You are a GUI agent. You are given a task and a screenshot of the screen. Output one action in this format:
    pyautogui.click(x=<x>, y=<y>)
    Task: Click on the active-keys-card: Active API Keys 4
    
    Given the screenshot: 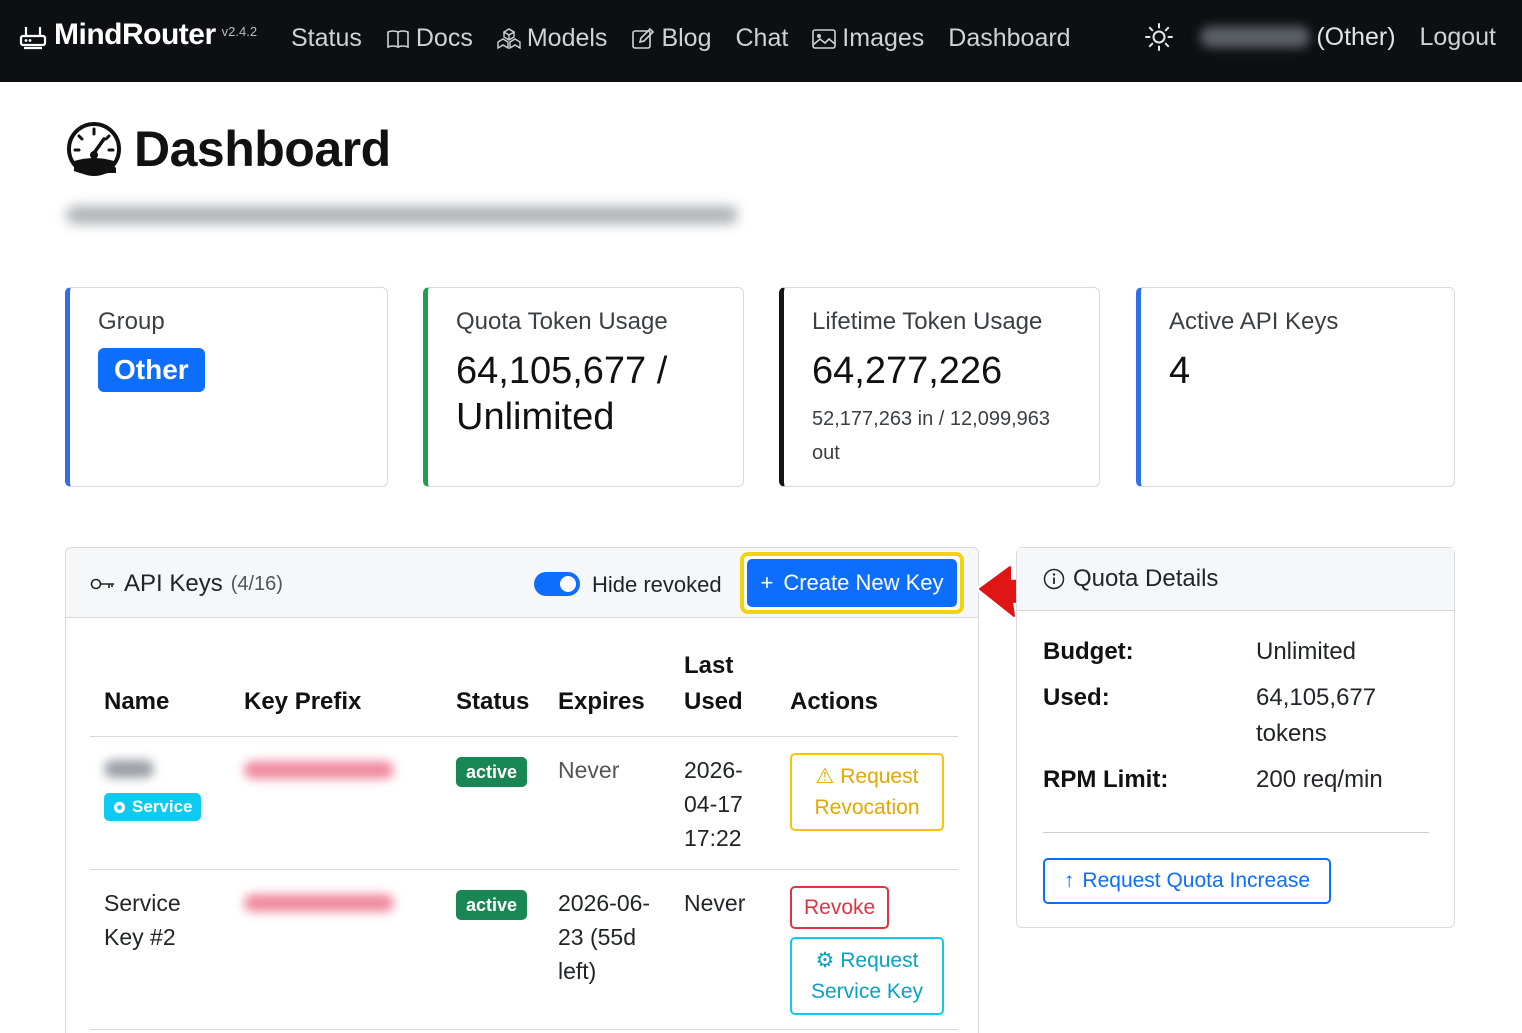 What is the action you would take?
    pyautogui.click(x=1295, y=387)
    